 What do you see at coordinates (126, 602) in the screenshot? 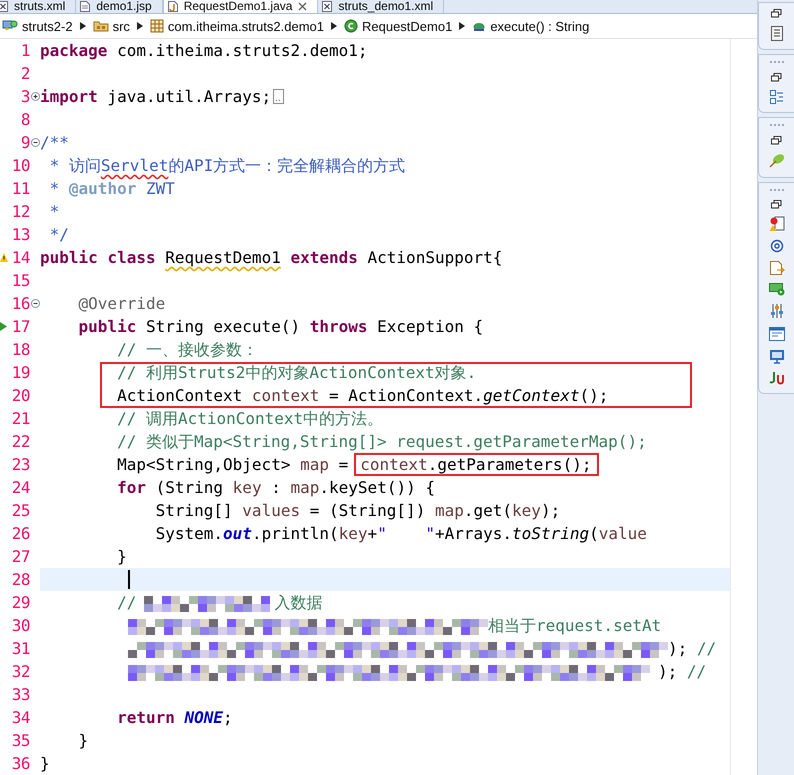
I see `code-line: //` at bounding box center [126, 602].